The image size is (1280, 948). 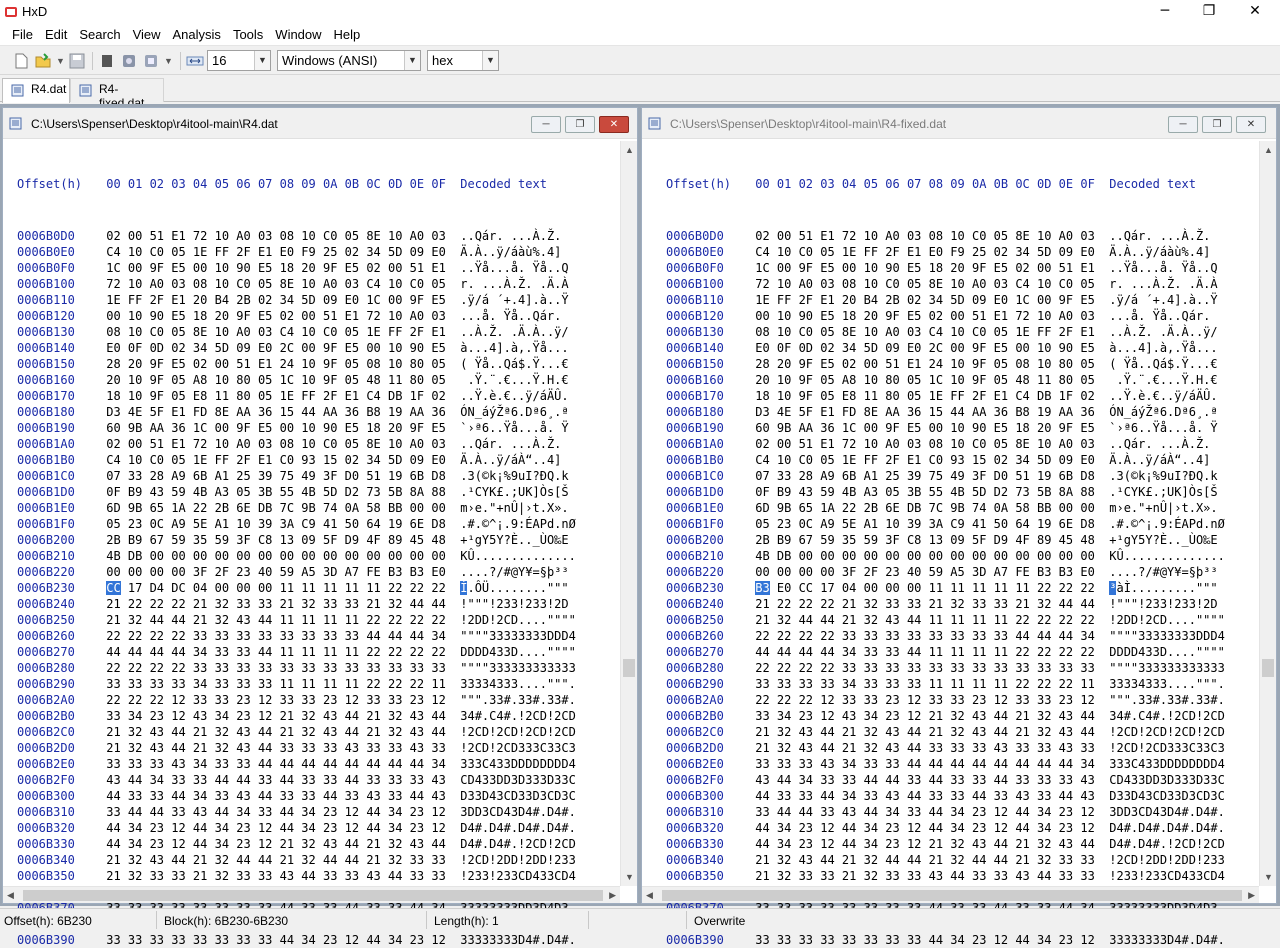 I want to click on save-icon, so click(x=77, y=61).